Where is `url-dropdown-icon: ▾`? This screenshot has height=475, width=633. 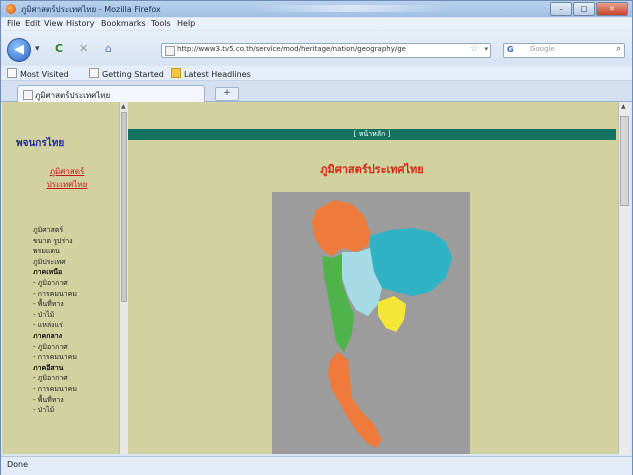
url-dropdown-icon: ▾ is located at coordinates (486, 49).